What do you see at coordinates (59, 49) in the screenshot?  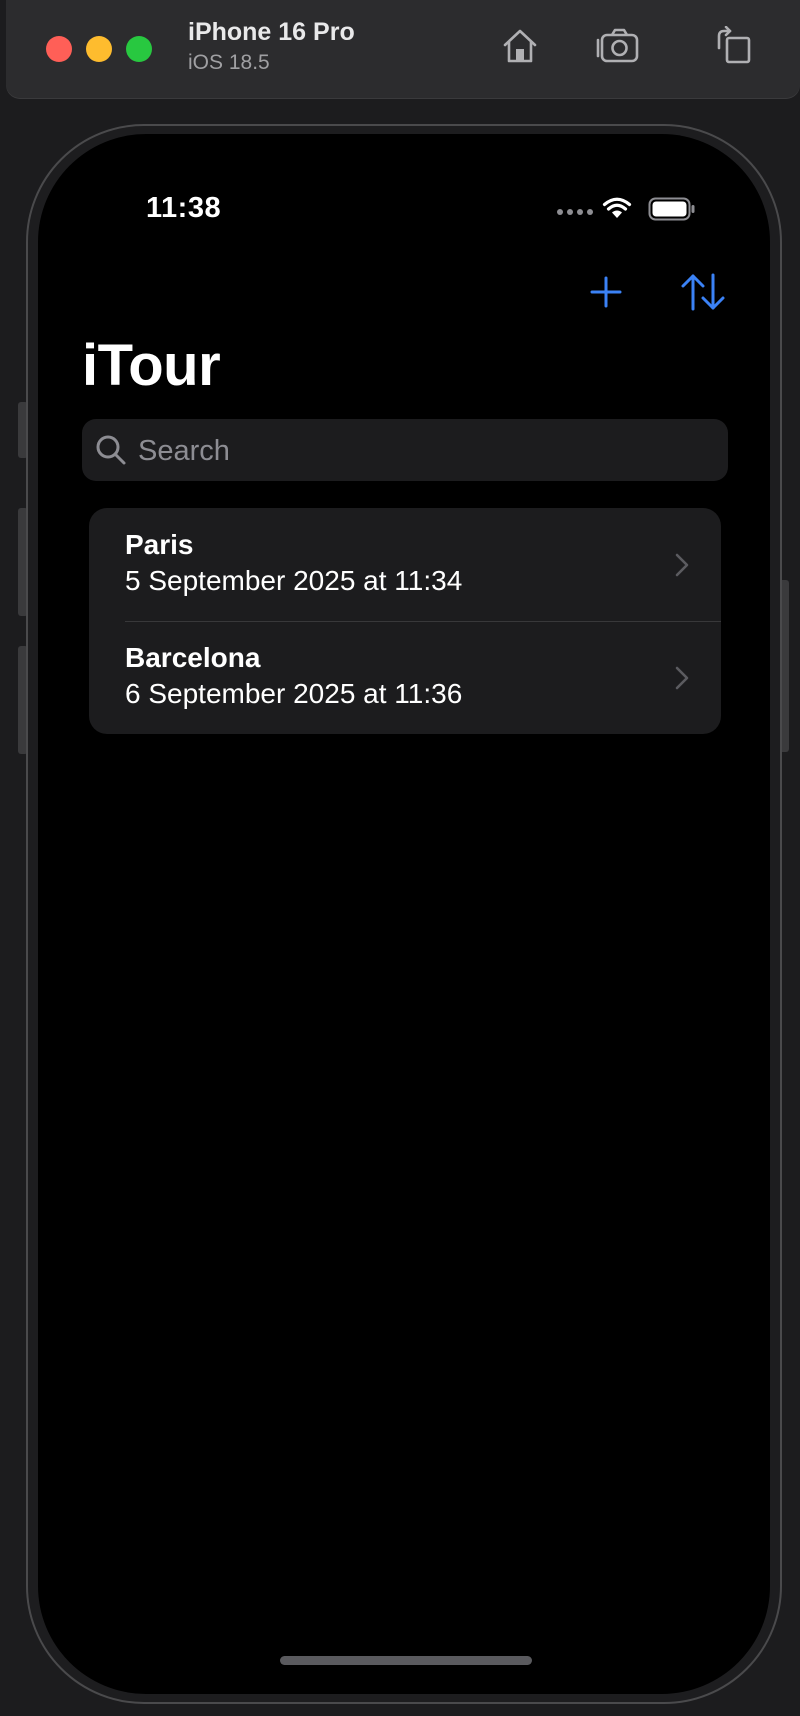 I see `close-window-button` at bounding box center [59, 49].